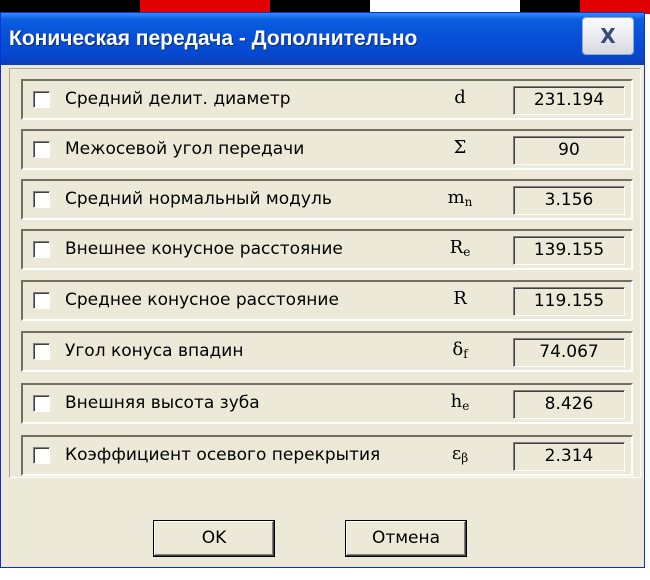  I want to click on symbol-subscript: n, so click(468, 202).